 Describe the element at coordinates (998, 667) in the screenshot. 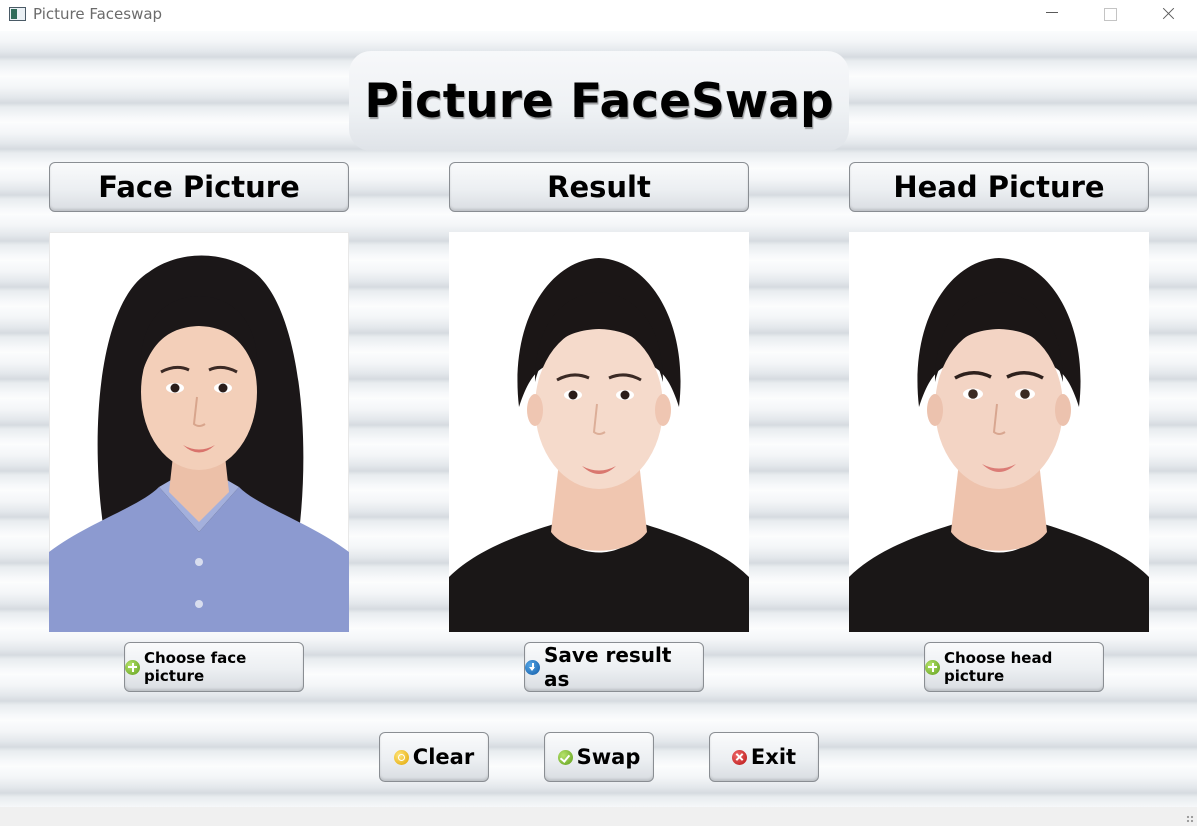

I see `choose-head-picture-label: Choose head picture` at that location.